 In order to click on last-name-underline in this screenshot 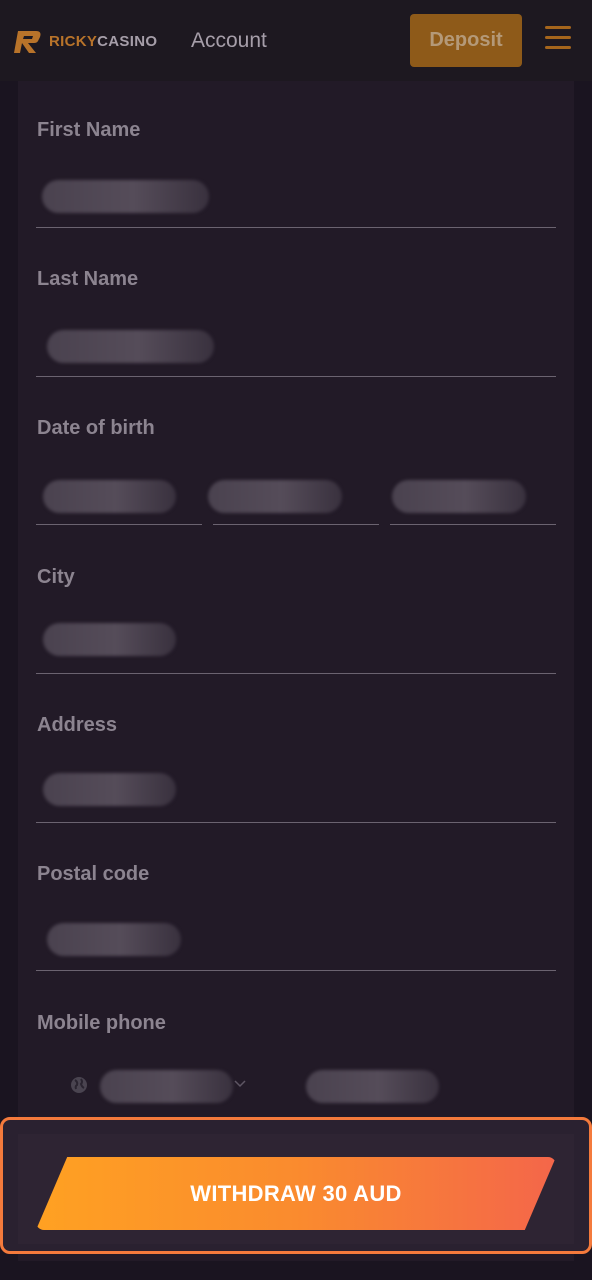, I will do `click(296, 376)`.